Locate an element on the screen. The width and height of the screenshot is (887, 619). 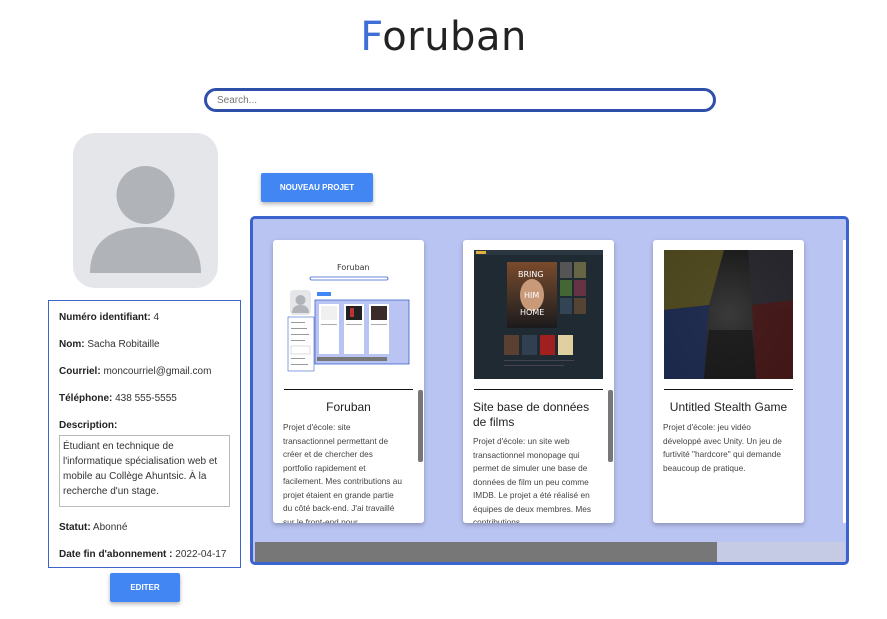
new-project-button: NOUVEAU PROJET is located at coordinates (317, 187).